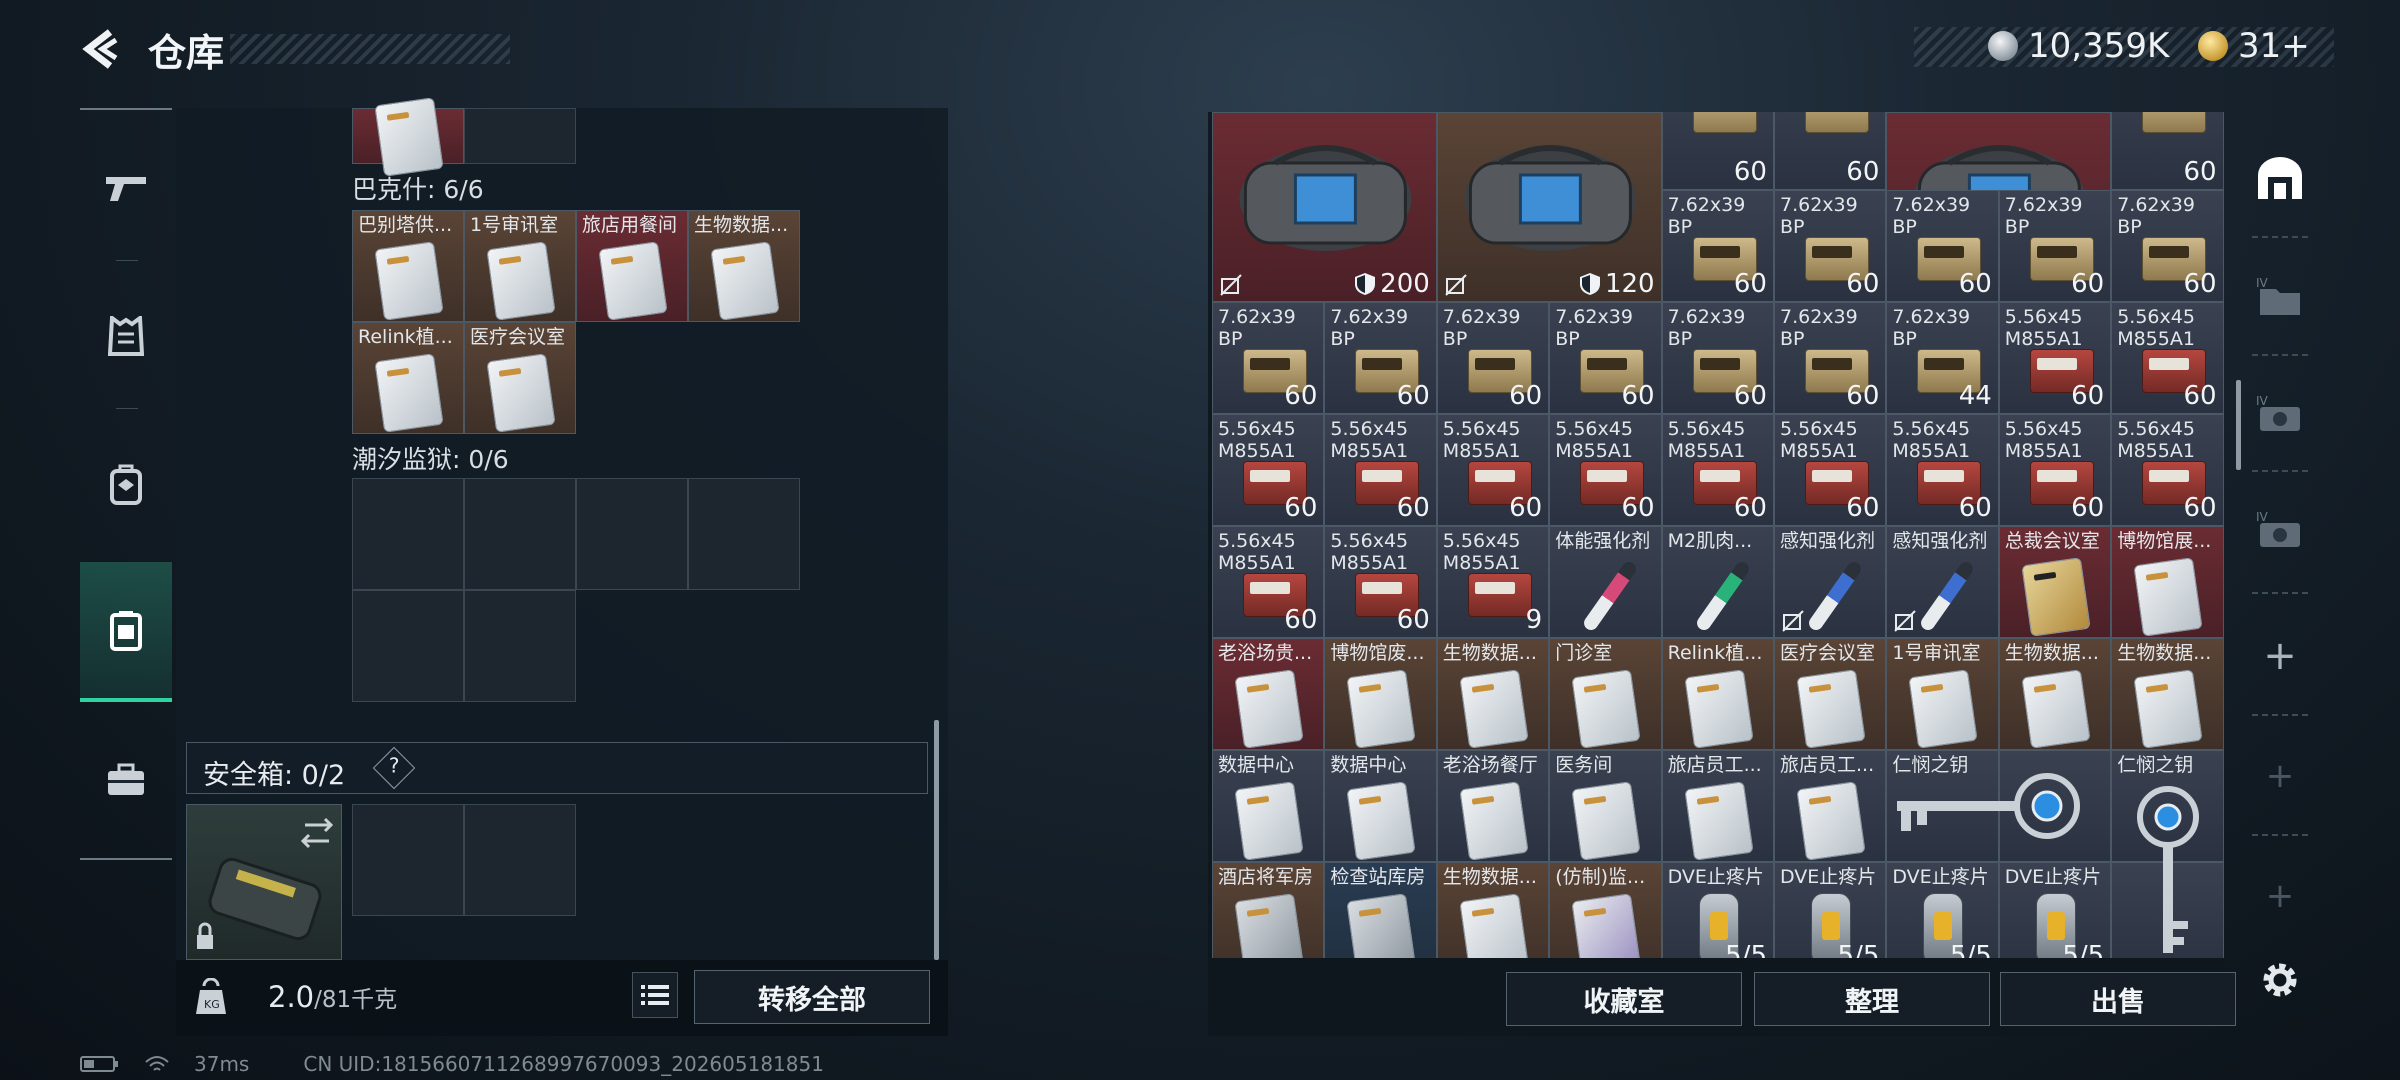  What do you see at coordinates (520, 378) in the screenshot?
I see `keycard-slot: 医疗会议室` at bounding box center [520, 378].